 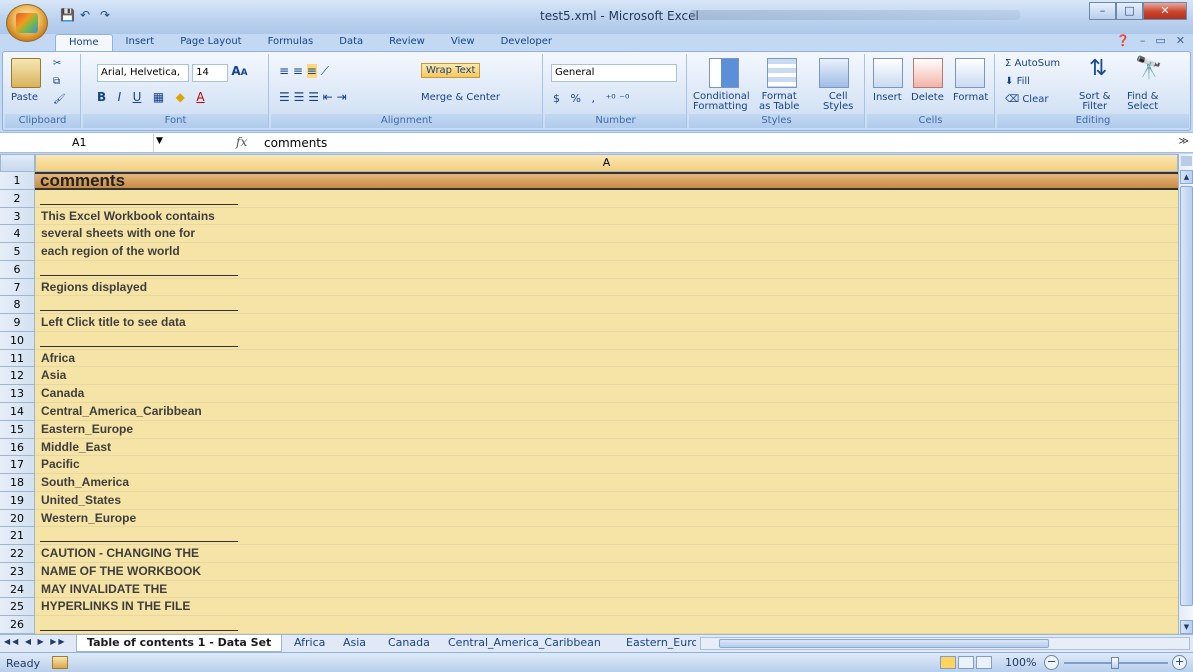 What do you see at coordinates (928, 73) in the screenshot?
I see `delete-cells-icon` at bounding box center [928, 73].